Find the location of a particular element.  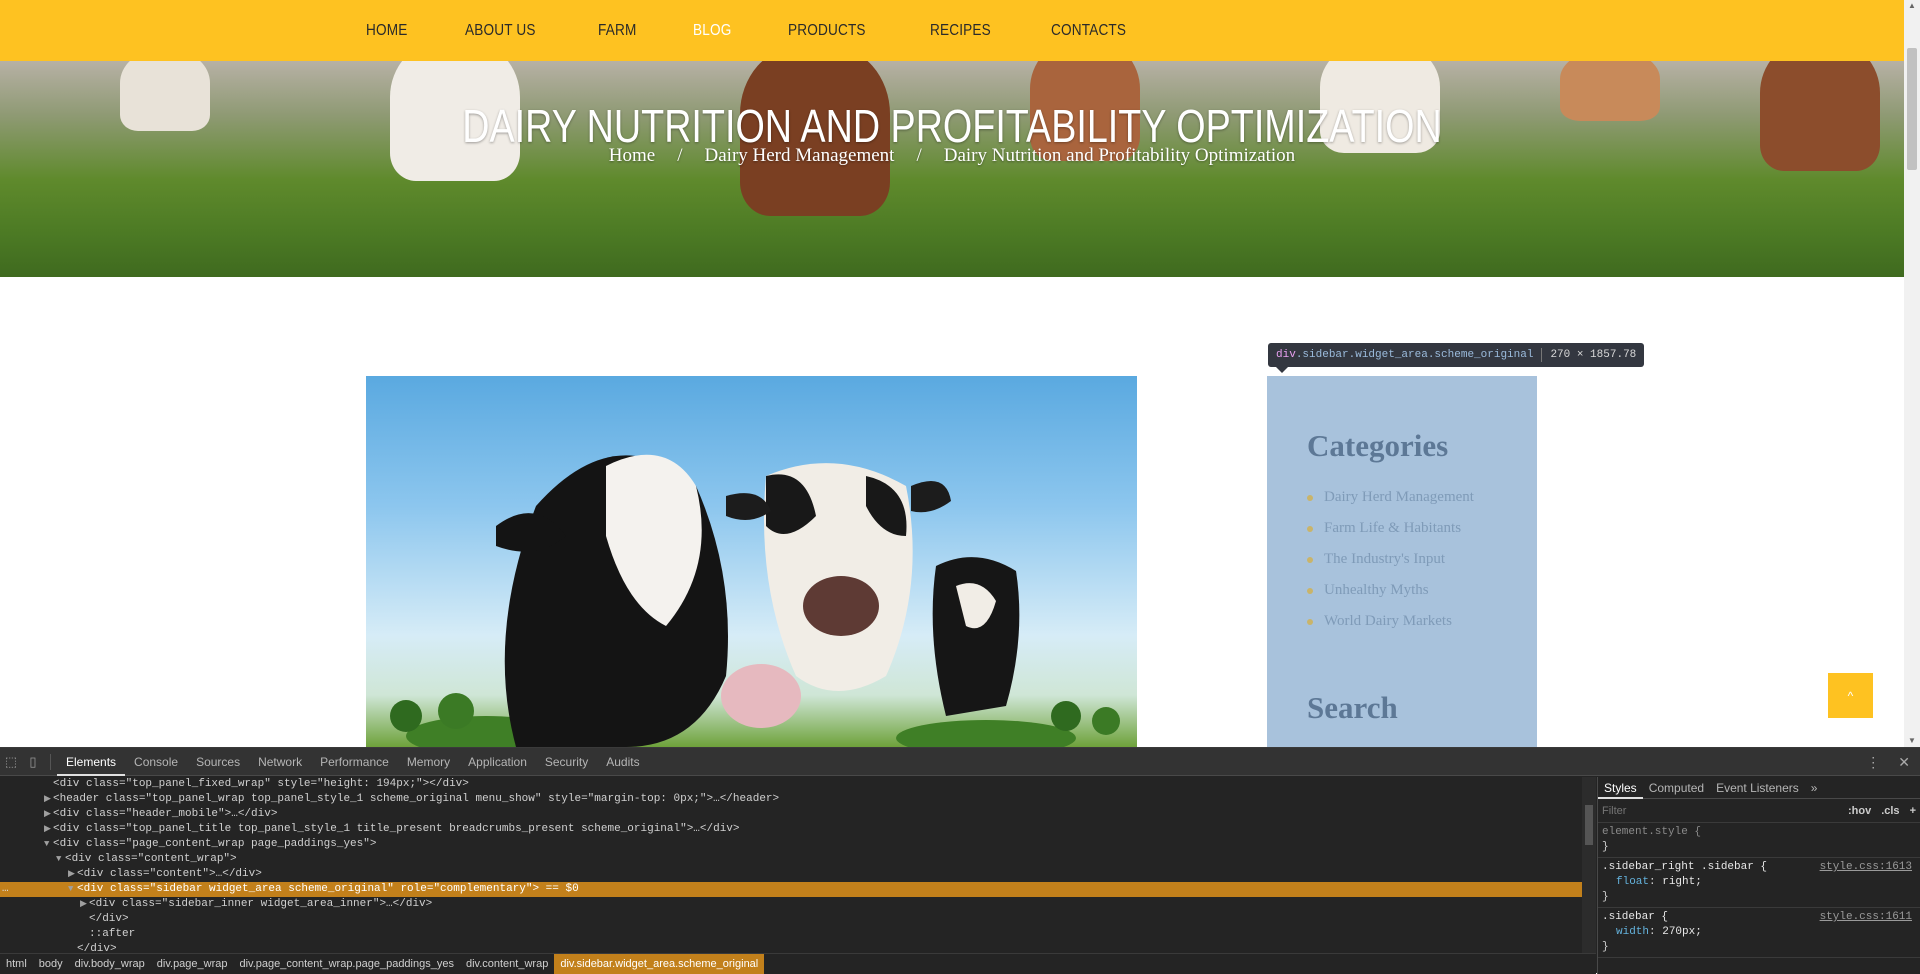

dom-node-text: <div class="content">…</div> is located at coordinates (169, 874).